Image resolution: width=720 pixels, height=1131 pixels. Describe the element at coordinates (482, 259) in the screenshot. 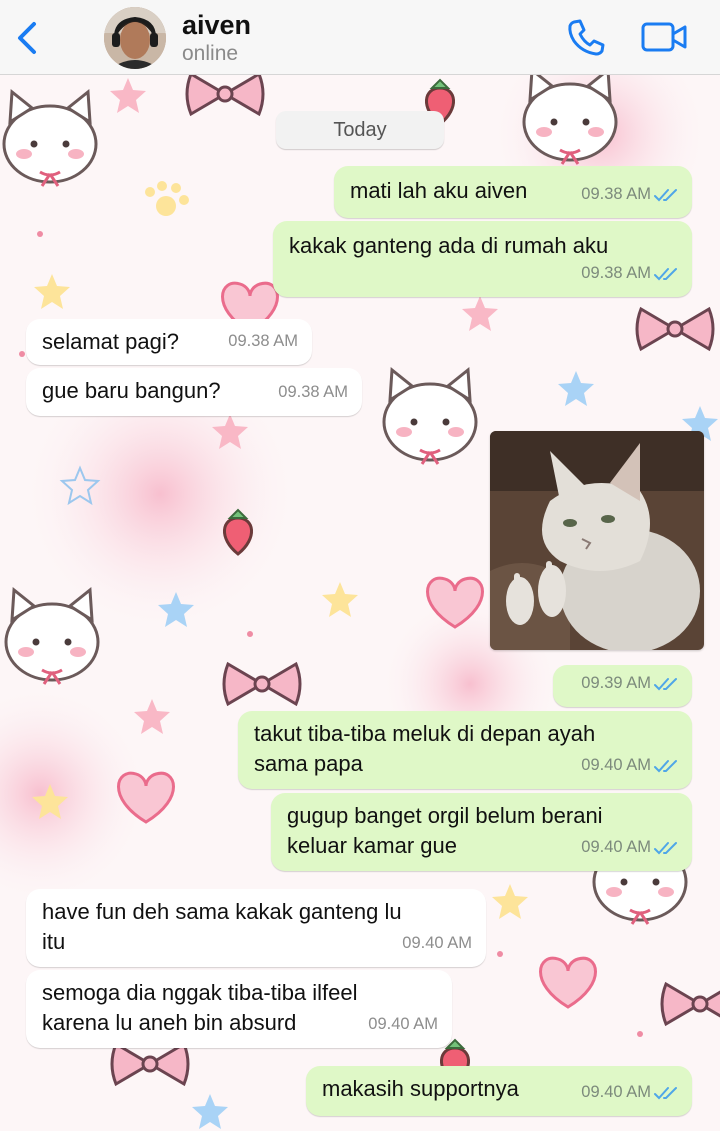

I see `outgoing-message: kakak ganteng ada di rumah aku 09.38 AM` at that location.